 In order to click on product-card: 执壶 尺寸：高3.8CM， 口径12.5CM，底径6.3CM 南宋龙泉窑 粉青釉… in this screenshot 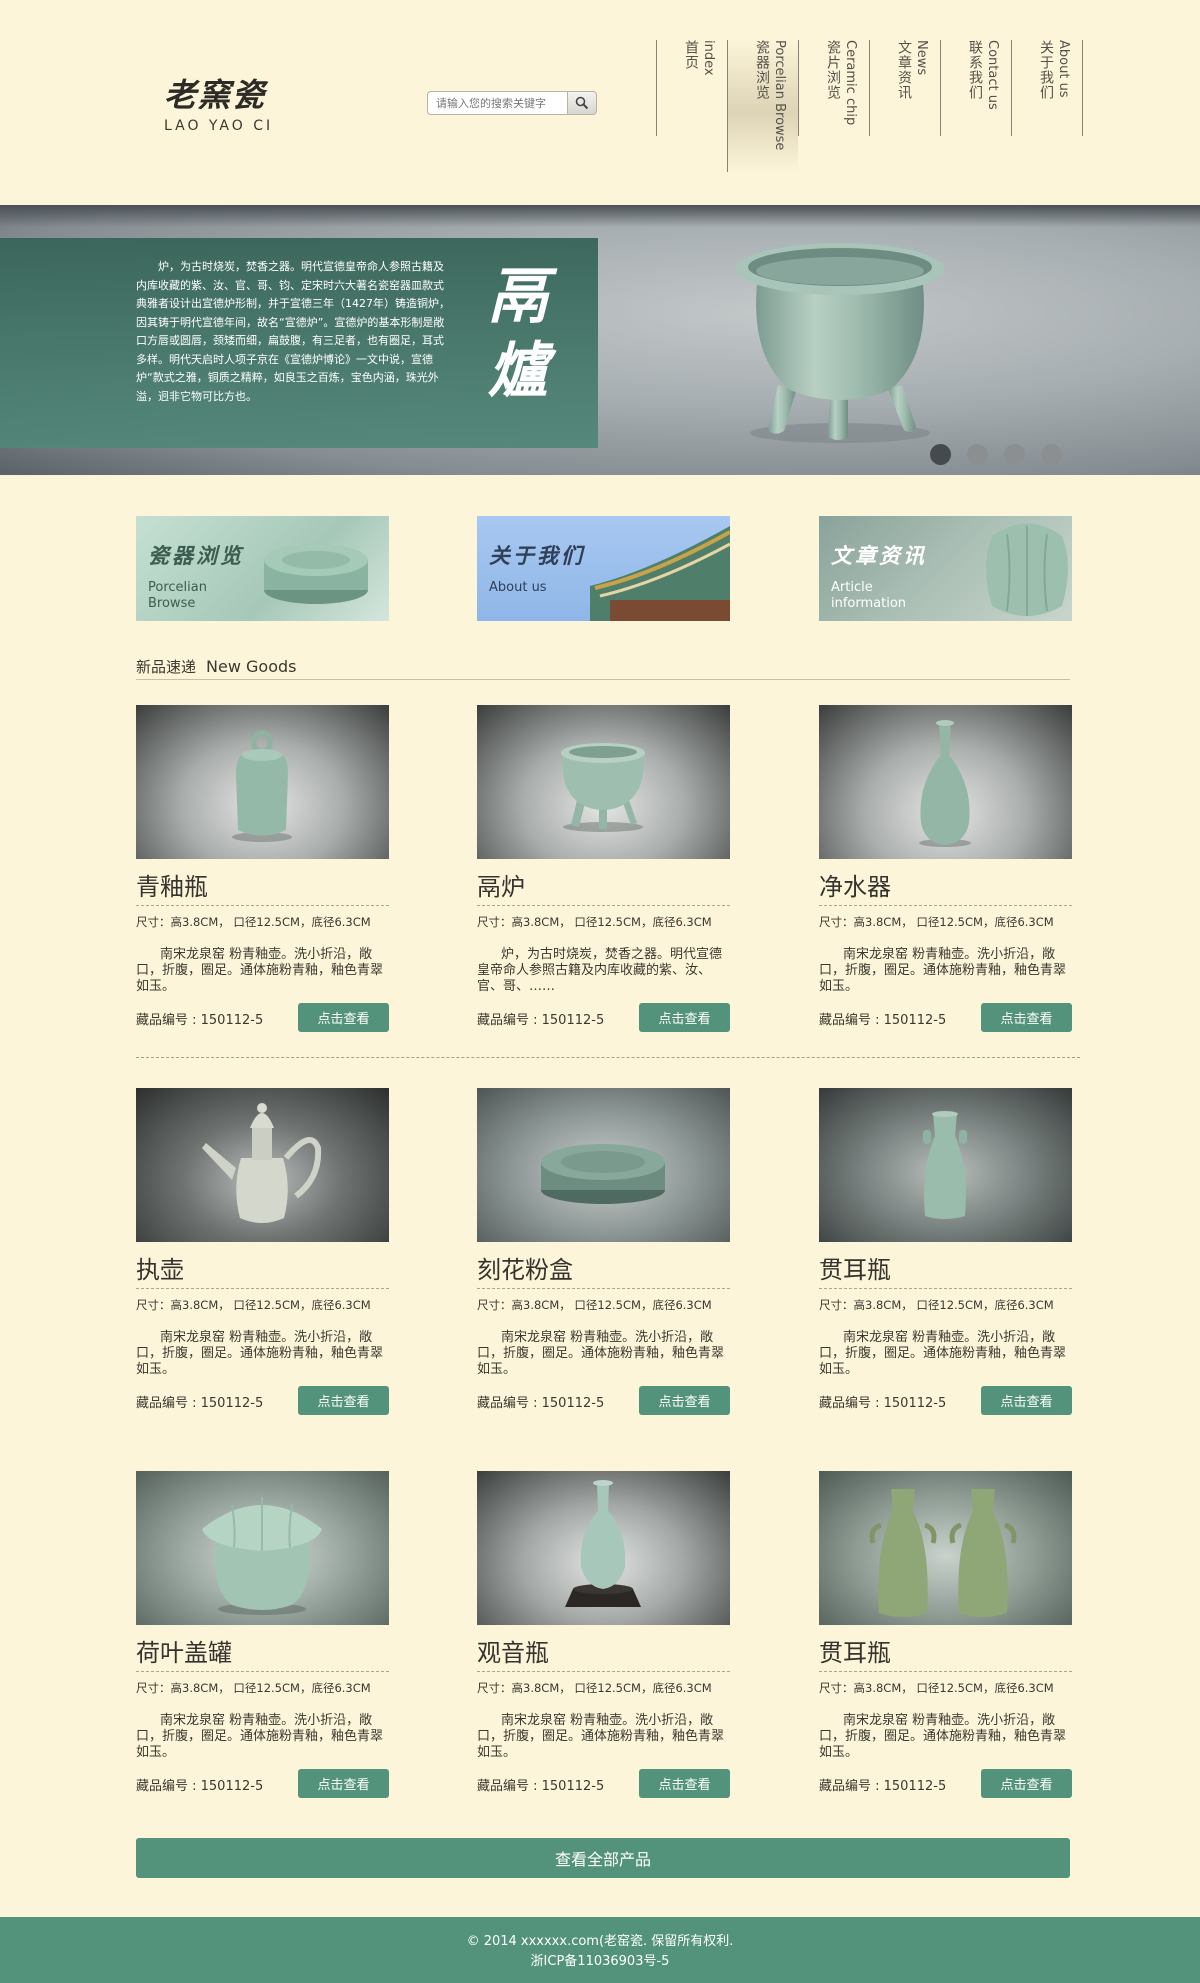, I will do `click(262, 1253)`.